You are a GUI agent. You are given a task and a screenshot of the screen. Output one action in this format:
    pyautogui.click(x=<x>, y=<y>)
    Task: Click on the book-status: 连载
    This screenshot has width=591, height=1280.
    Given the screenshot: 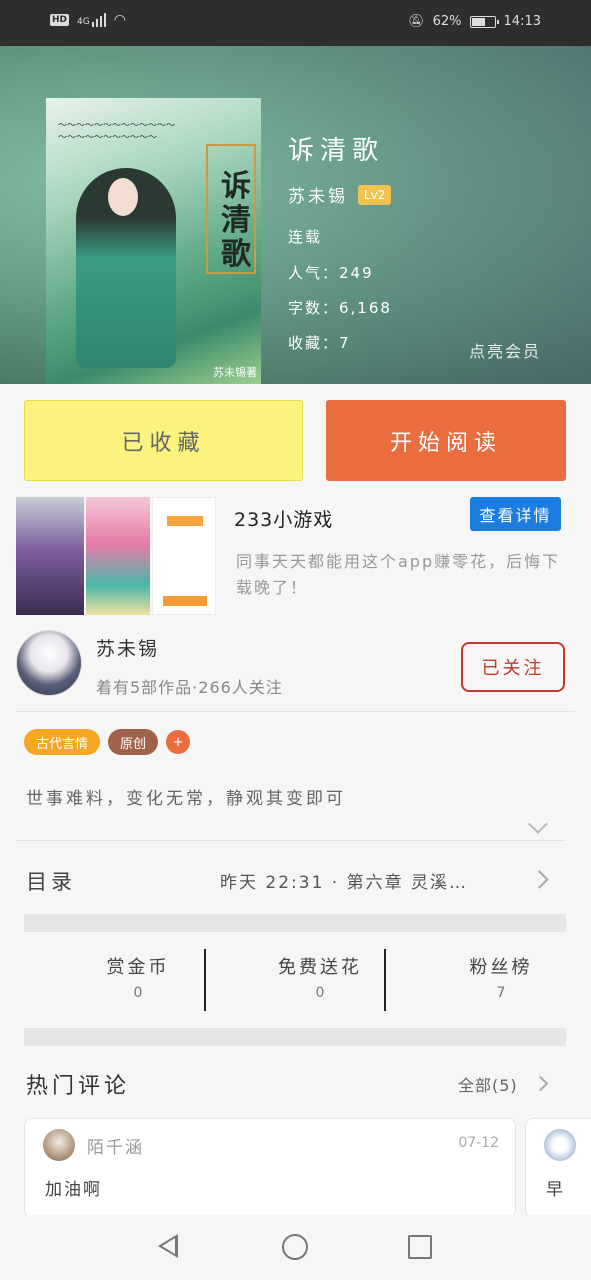 What is the action you would take?
    pyautogui.click(x=305, y=237)
    